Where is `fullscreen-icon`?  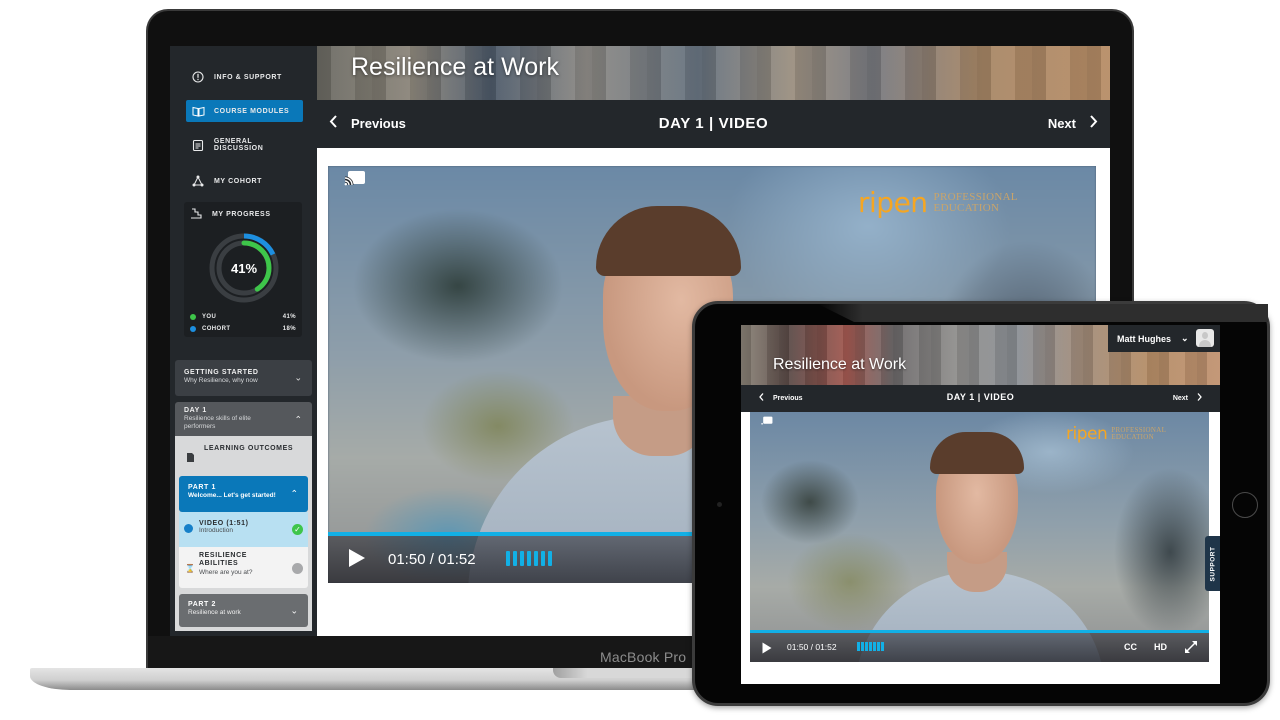
fullscreen-icon is located at coordinates (1191, 649).